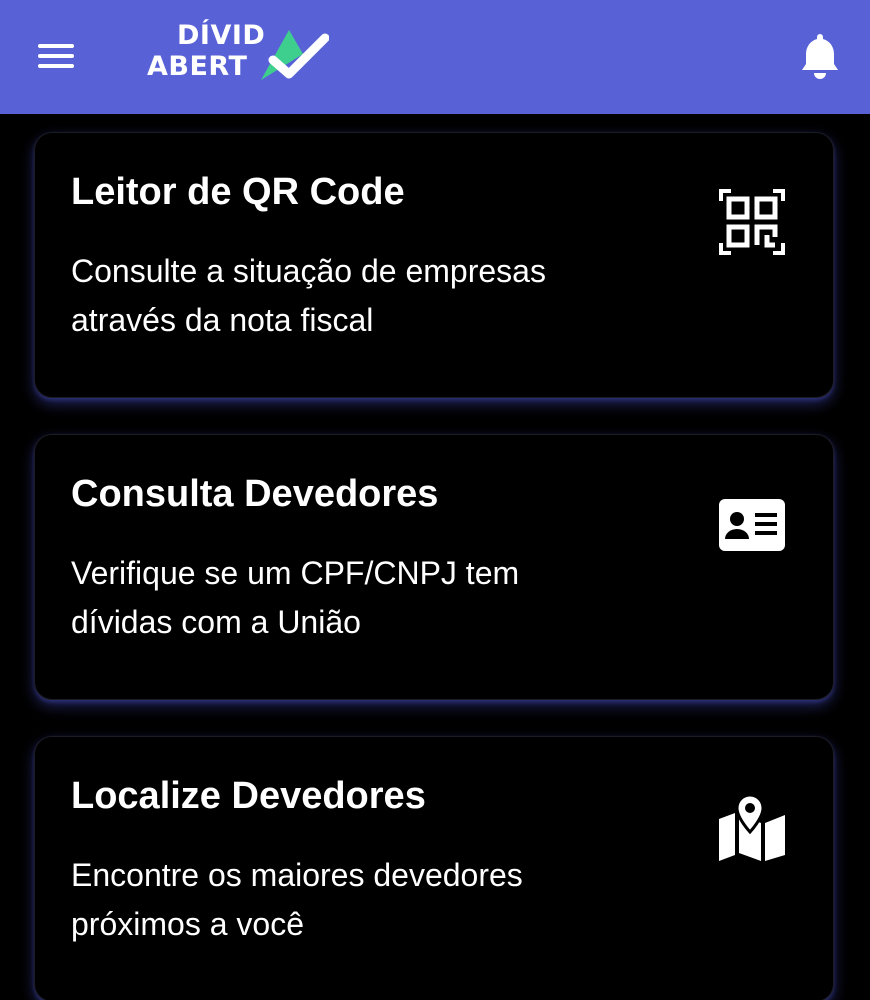 The width and height of the screenshot is (870, 1000). I want to click on card-title: Localize Devedores, so click(248, 796).